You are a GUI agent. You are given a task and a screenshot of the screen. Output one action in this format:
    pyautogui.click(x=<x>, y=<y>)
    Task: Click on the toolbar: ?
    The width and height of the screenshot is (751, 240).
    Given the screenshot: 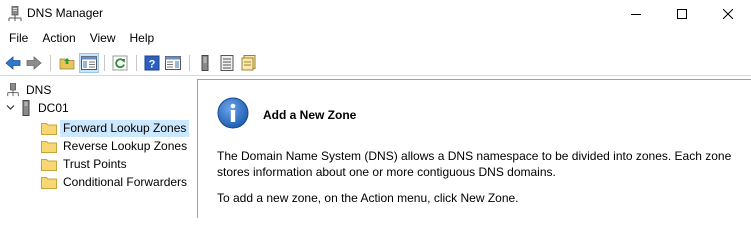 What is the action you would take?
    pyautogui.click(x=375, y=63)
    